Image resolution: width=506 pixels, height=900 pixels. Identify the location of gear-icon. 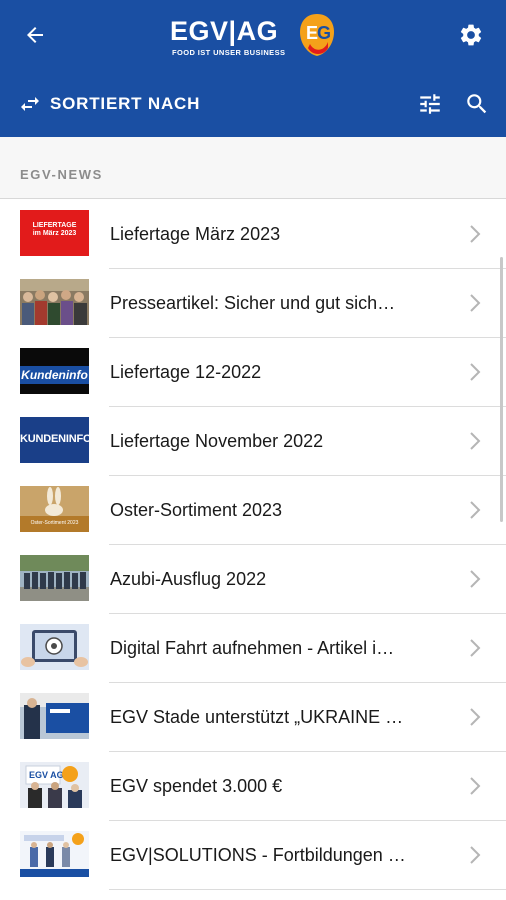
(471, 35).